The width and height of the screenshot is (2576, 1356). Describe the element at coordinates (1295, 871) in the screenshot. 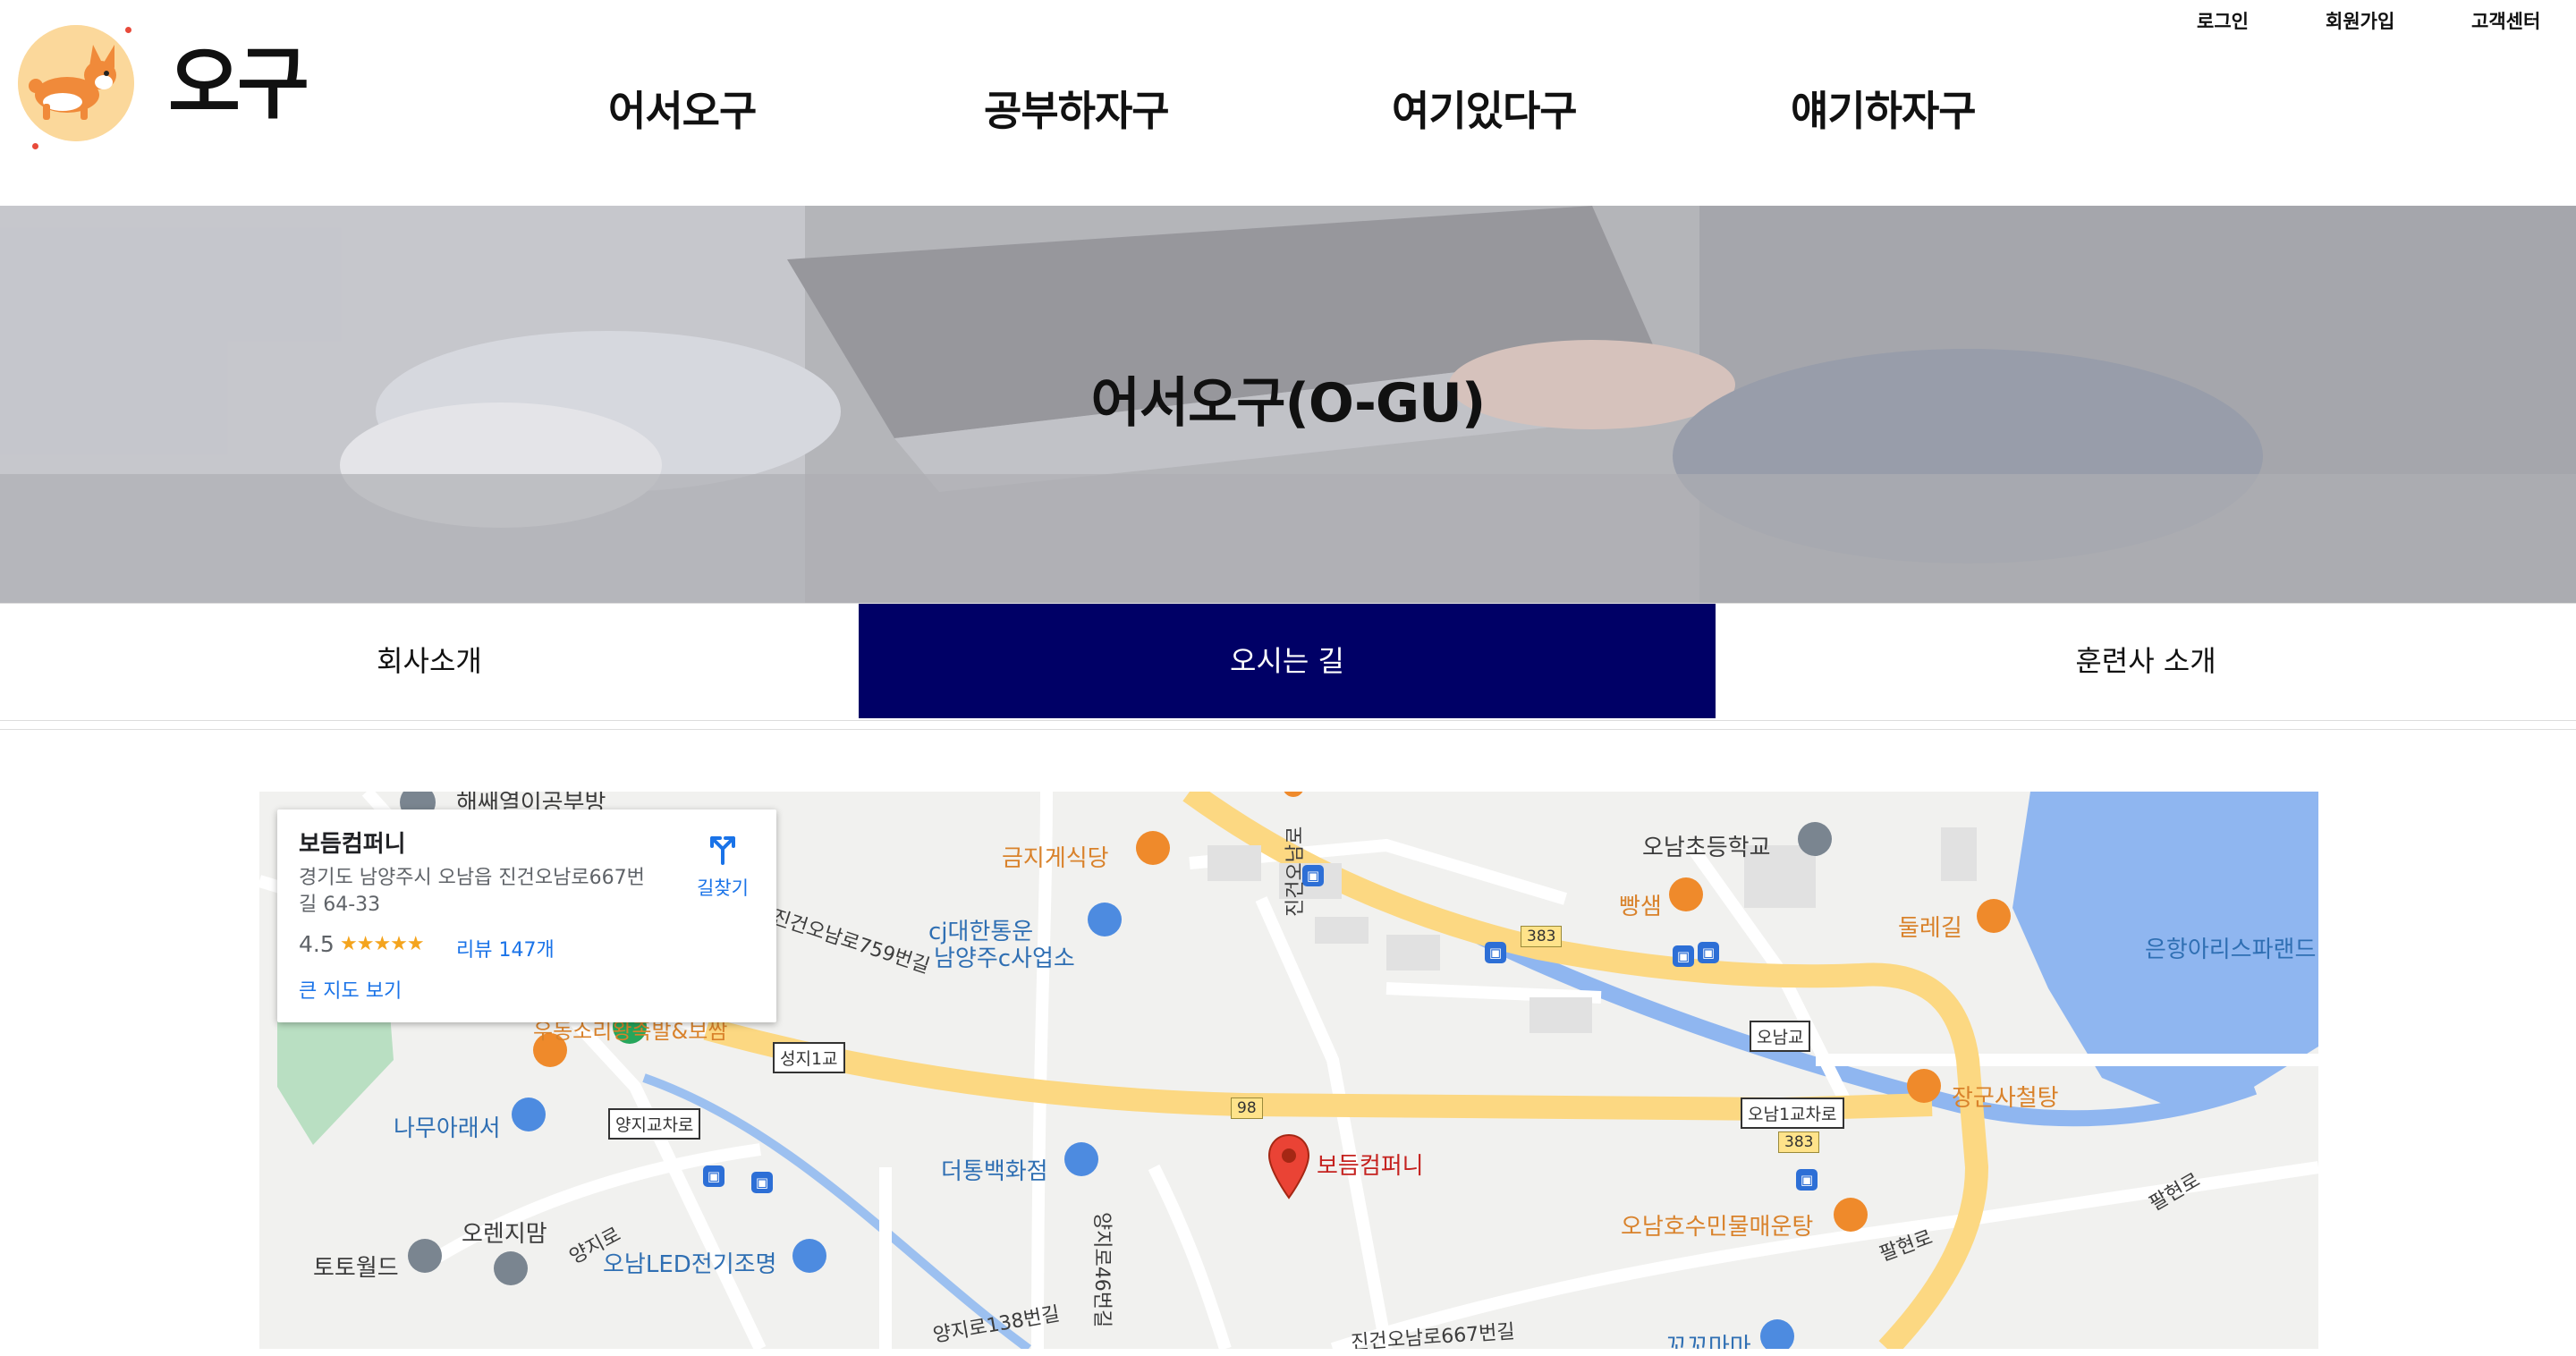

I see `map-label-road: 진건오남로` at that location.